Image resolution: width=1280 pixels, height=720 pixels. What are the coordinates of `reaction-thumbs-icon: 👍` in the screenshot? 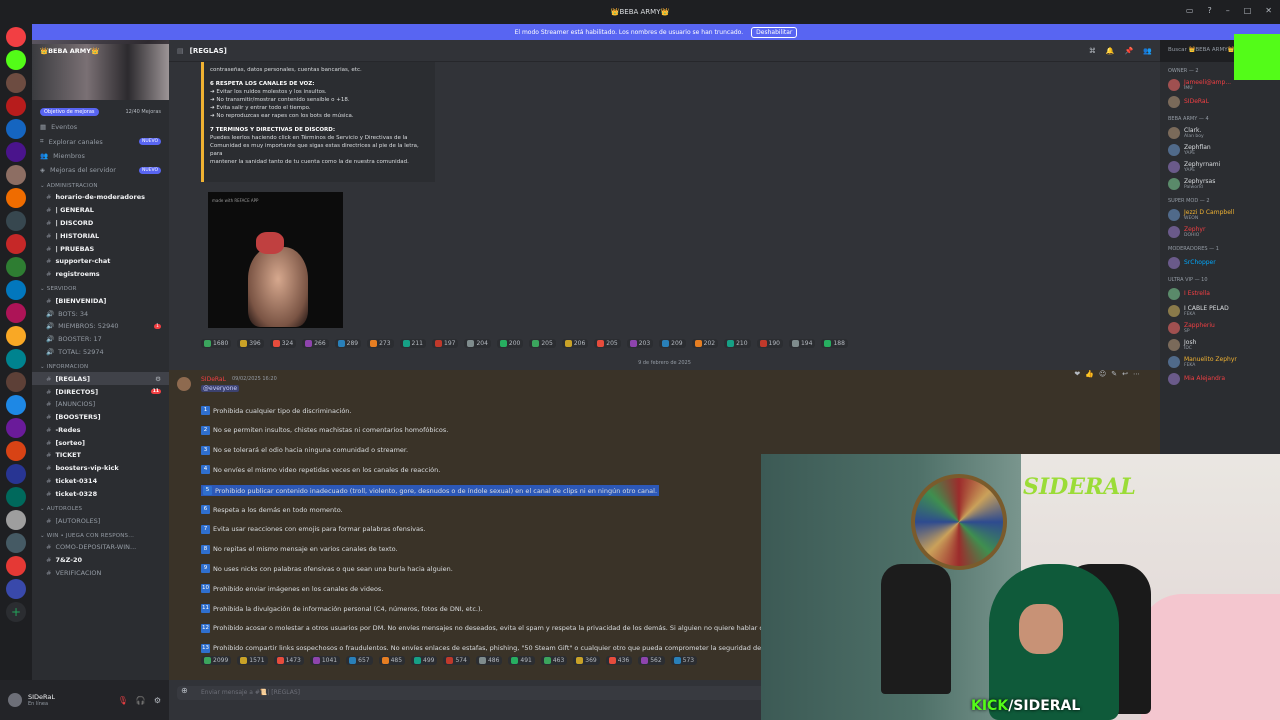 It's located at (1089, 374).